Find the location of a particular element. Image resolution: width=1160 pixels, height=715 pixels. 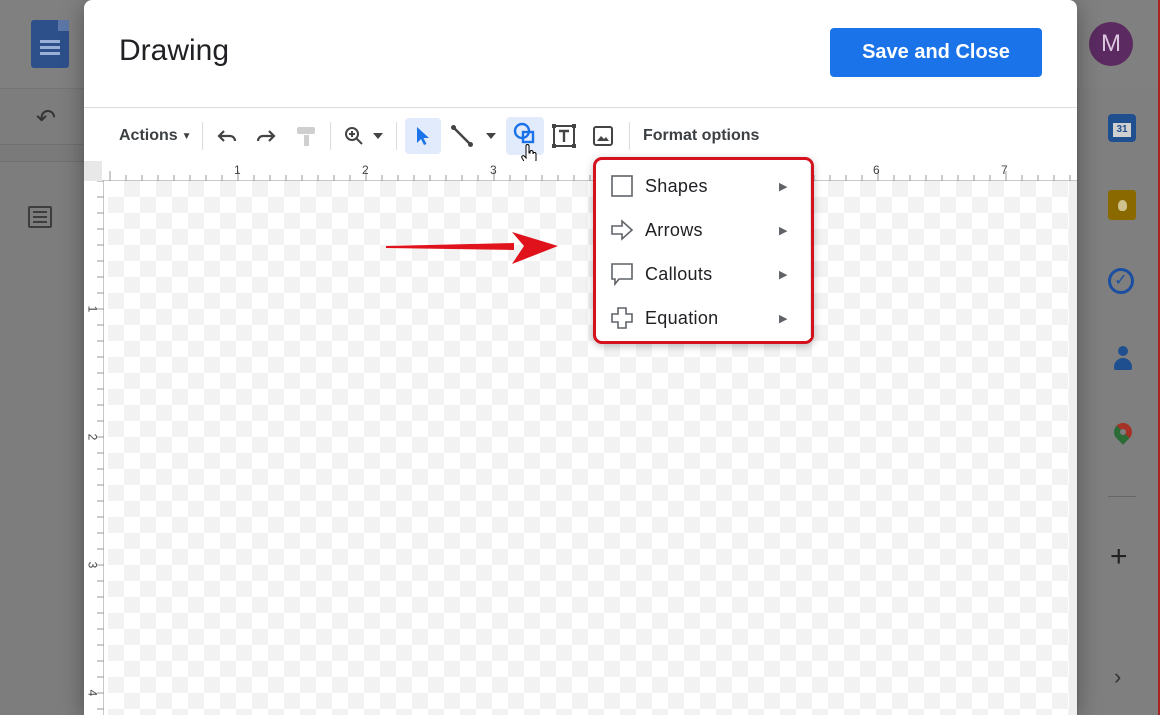

ruler-corner is located at coordinates (93, 171).